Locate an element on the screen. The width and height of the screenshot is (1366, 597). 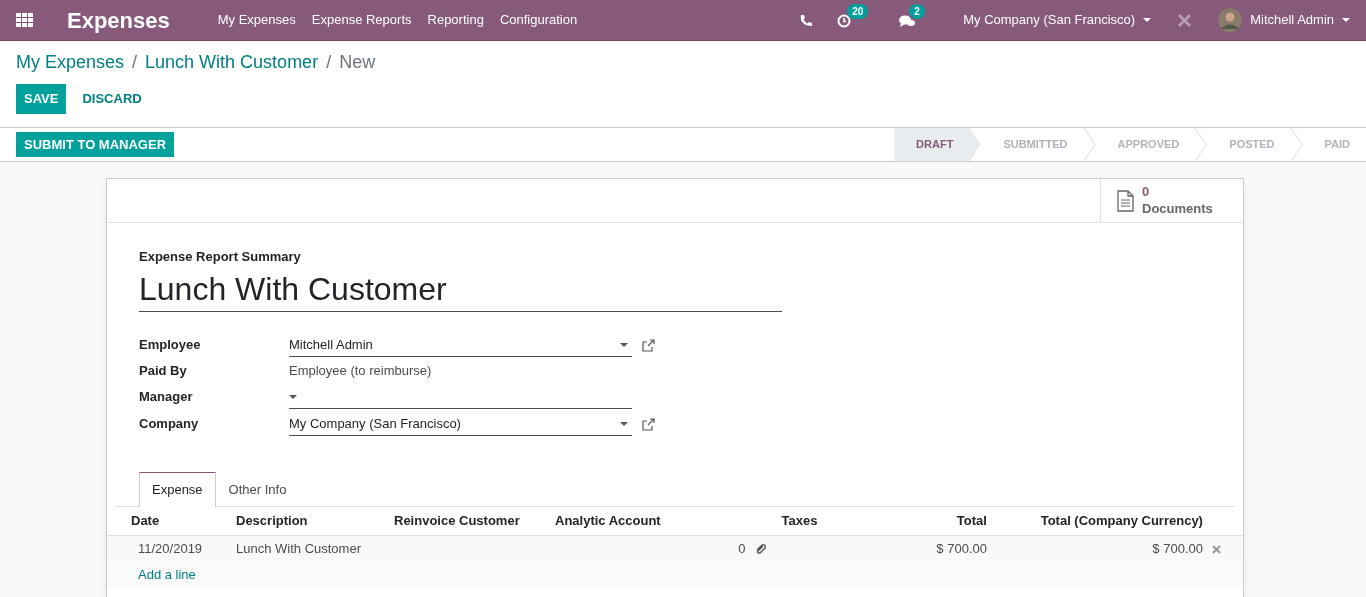
menu-item: Configuration is located at coordinates (538, 20).